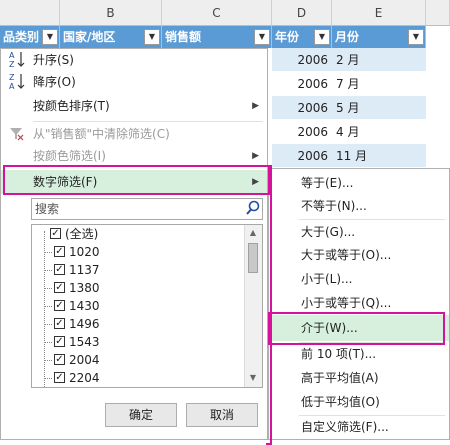 This screenshot has height=445, width=450. Describe the element at coordinates (50, 37) in the screenshot. I see `filter-button-category: ▼` at that location.